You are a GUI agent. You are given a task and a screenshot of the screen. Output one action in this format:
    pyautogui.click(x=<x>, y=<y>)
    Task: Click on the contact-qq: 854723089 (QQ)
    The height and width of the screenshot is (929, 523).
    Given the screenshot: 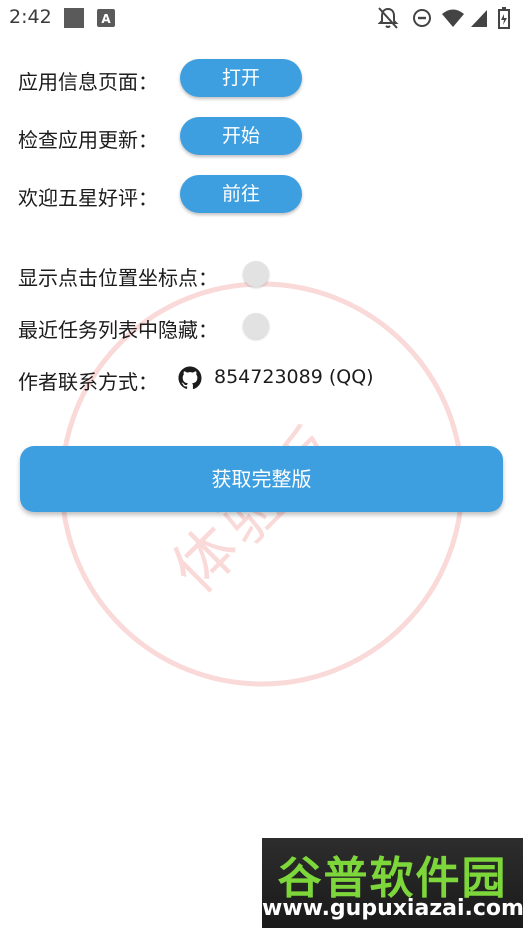 What is the action you would take?
    pyautogui.click(x=294, y=377)
    